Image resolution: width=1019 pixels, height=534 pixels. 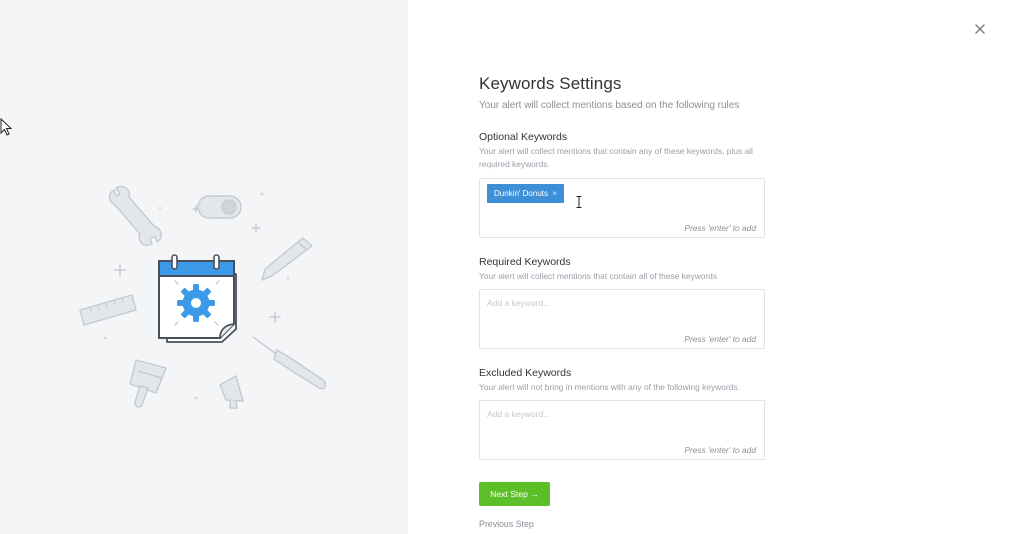 I want to click on section-title: Excluded Keywords, so click(x=525, y=373).